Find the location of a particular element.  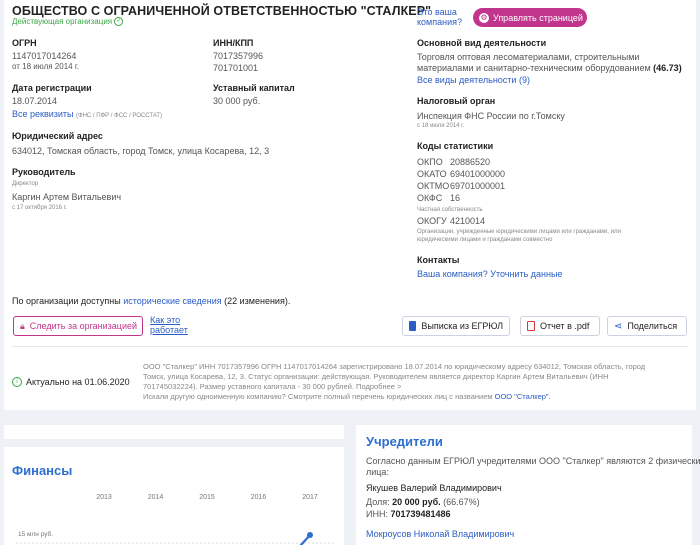

ogrn-label: ОГРН is located at coordinates (24, 43).